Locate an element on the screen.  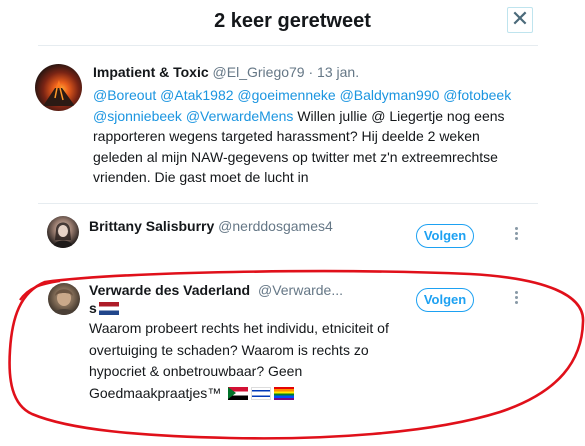
close-button: ✕ is located at coordinates (520, 20).